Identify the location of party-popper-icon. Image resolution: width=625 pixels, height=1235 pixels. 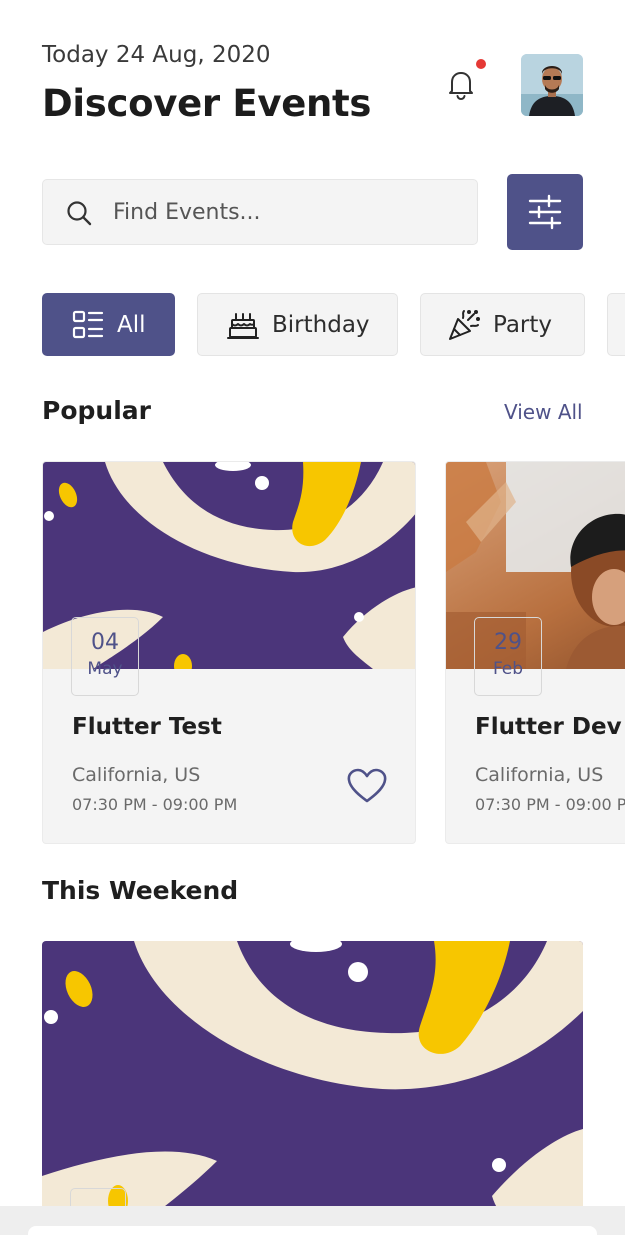
(464, 325).